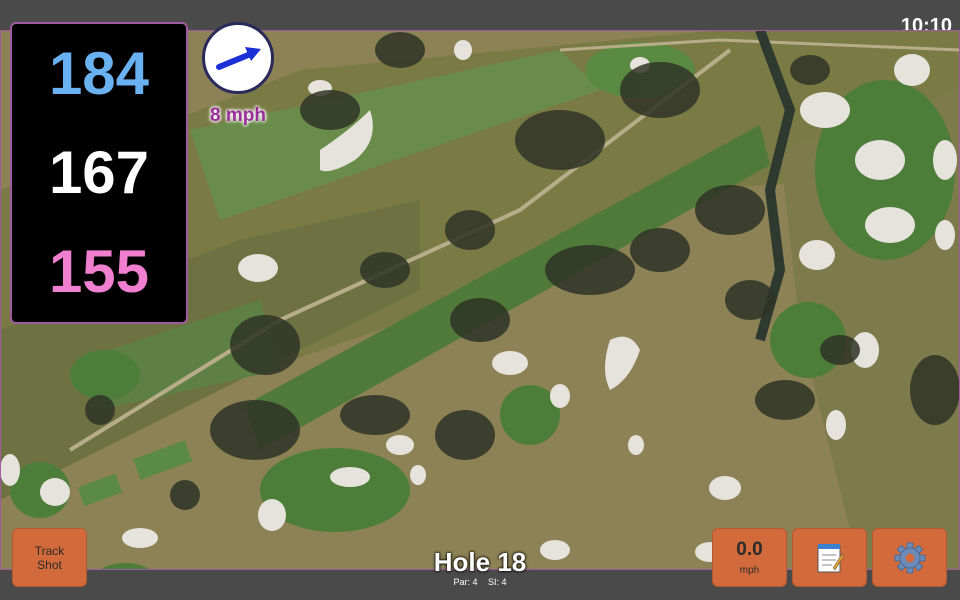 The image size is (960, 600). Describe the element at coordinates (497, 582) in the screenshot. I see `hole-stroke-index: SI: 4` at that location.